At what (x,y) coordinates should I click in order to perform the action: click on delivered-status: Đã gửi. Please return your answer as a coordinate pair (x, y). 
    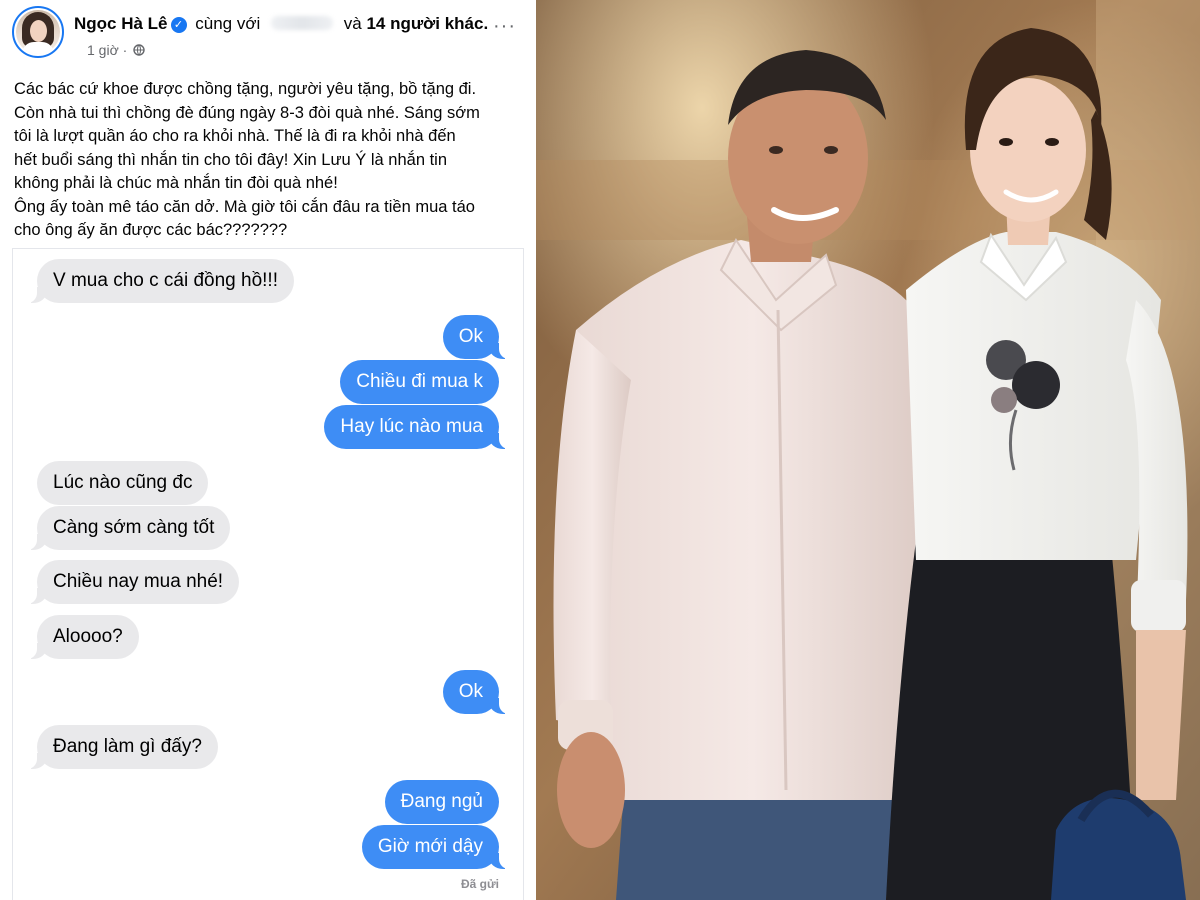
    Looking at the image, I should click on (479, 884).